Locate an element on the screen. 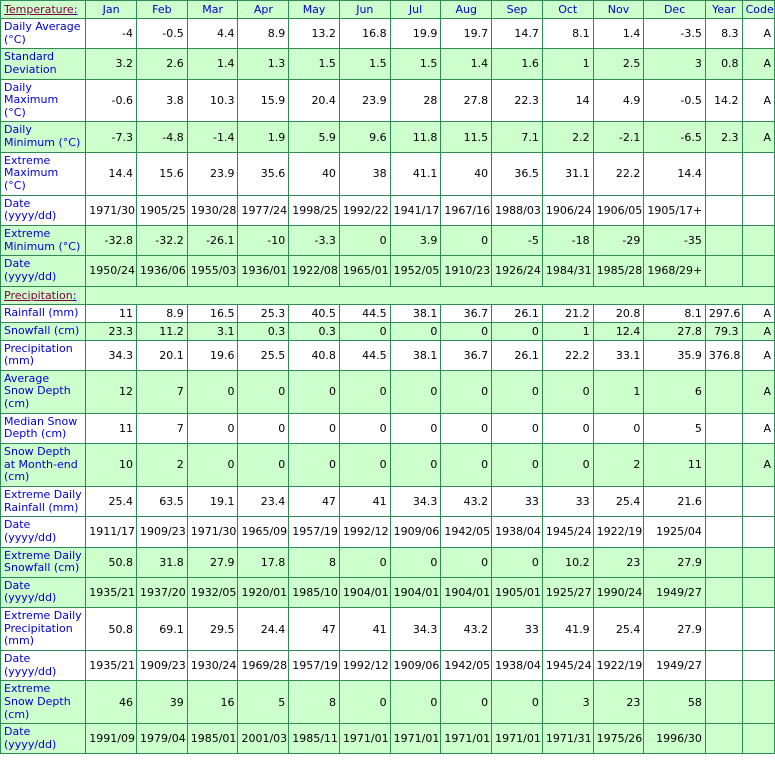 The width and height of the screenshot is (775, 780). cell-jan: 11 is located at coordinates (111, 428).